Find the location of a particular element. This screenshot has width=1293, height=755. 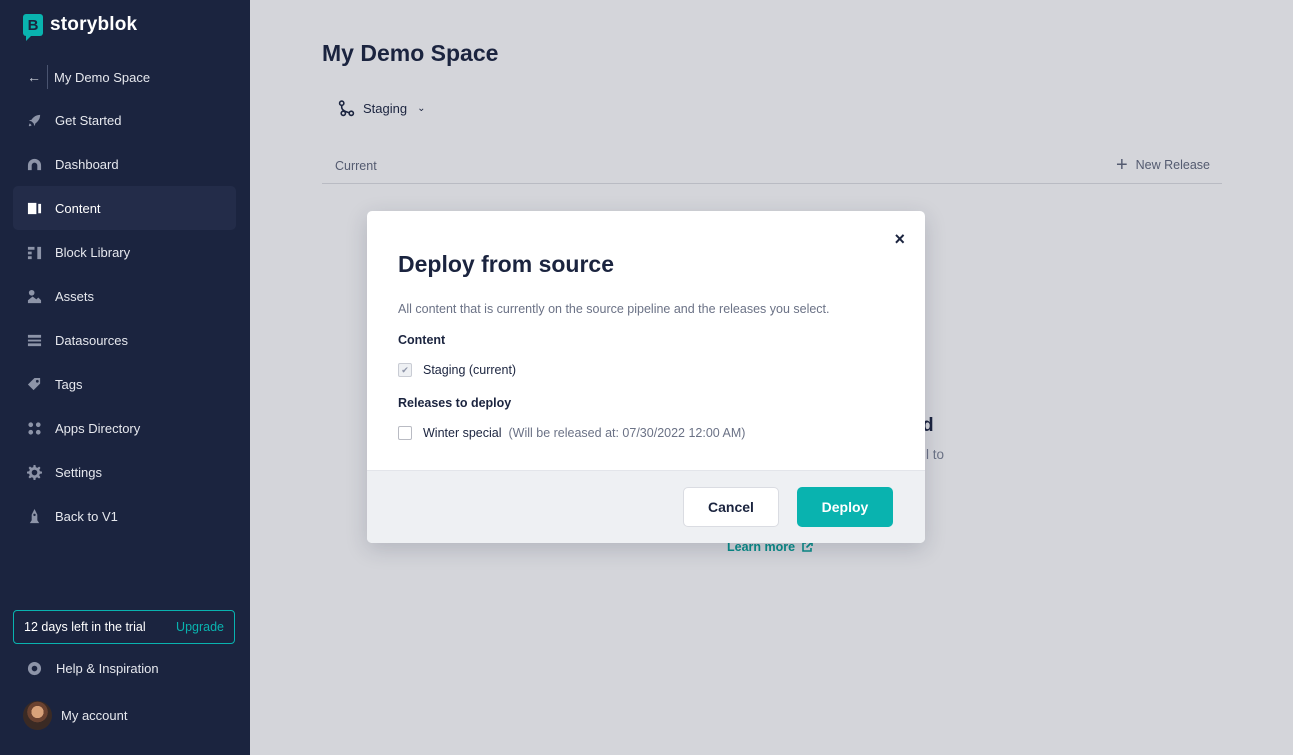

avatar is located at coordinates (37, 715).